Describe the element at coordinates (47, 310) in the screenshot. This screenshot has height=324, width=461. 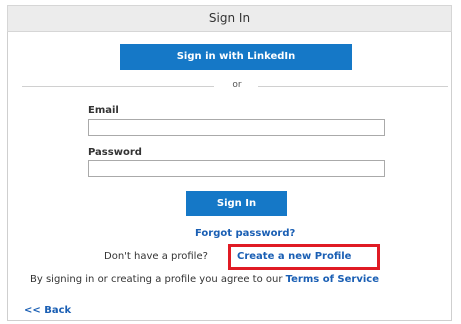
I see `back-link: << Back` at that location.